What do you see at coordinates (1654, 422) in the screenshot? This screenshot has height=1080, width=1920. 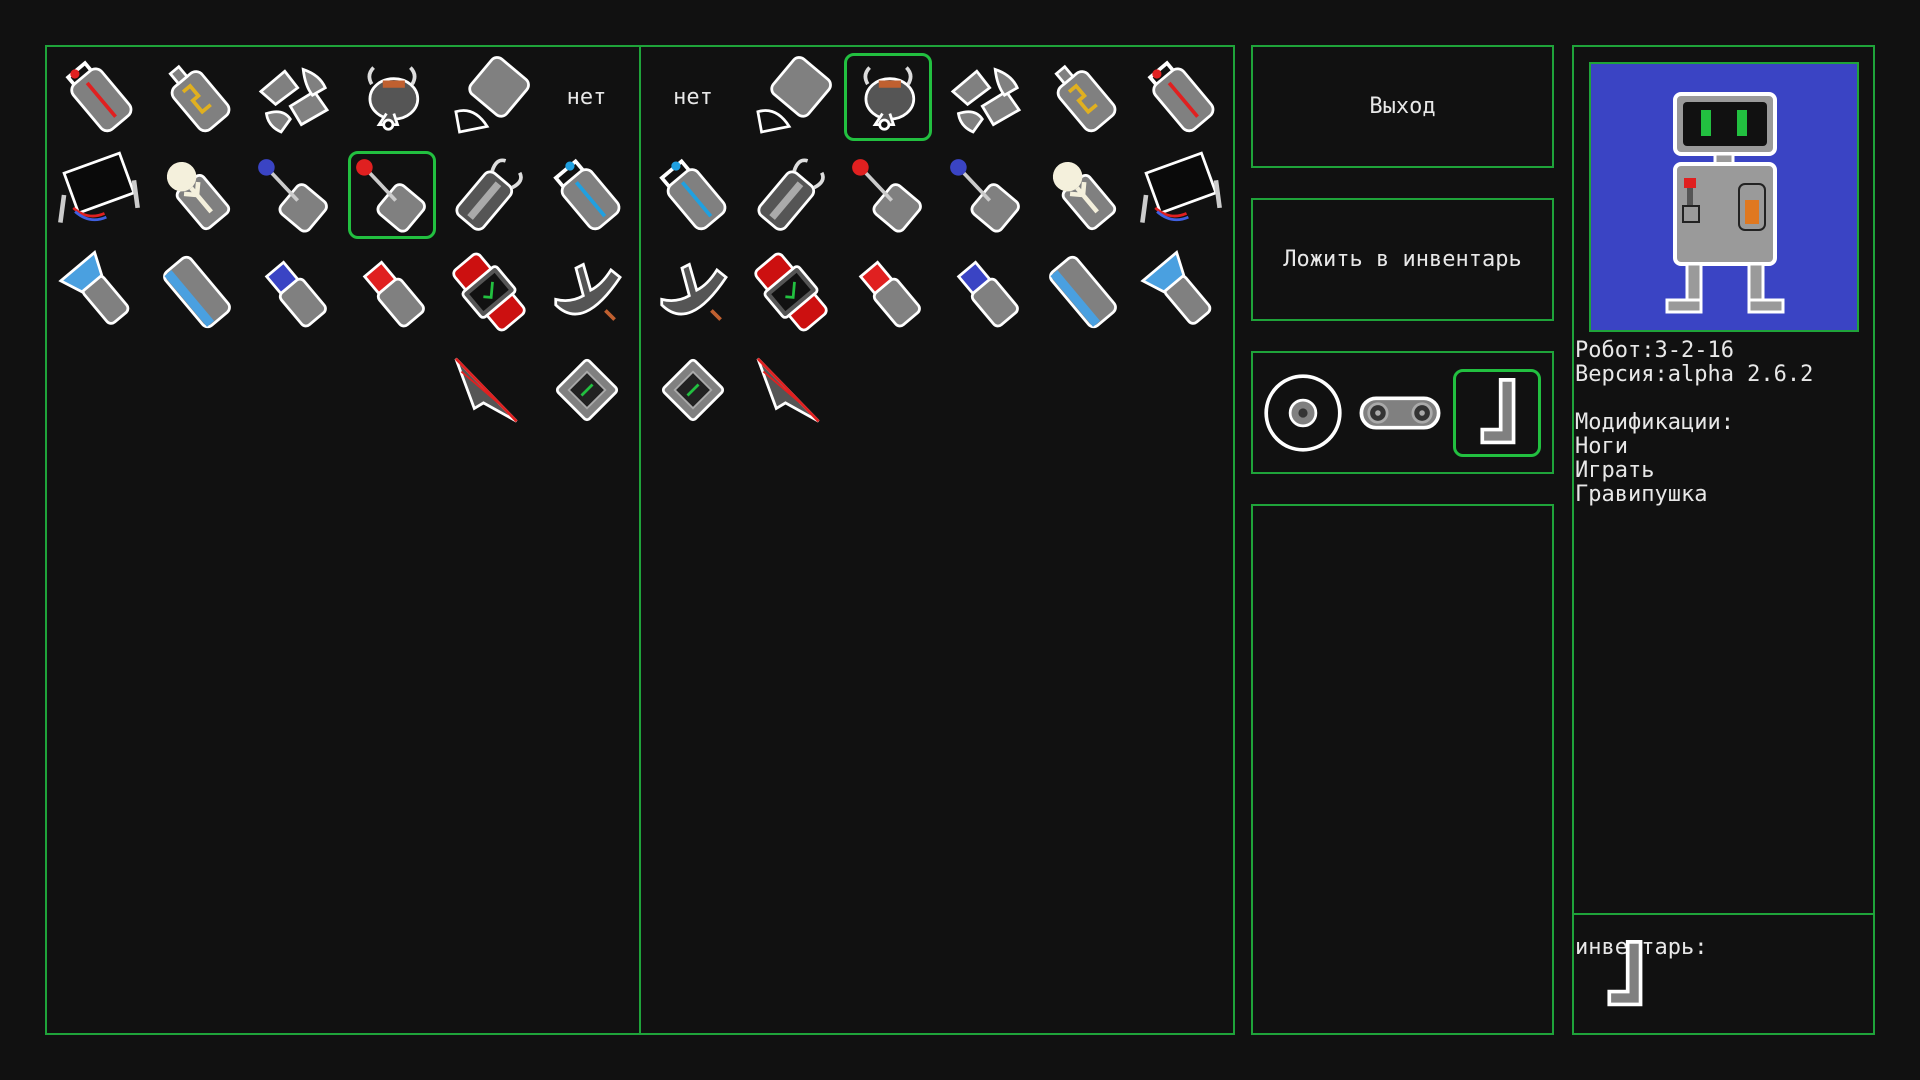 I see `mods-heading: Модификации:` at bounding box center [1654, 422].